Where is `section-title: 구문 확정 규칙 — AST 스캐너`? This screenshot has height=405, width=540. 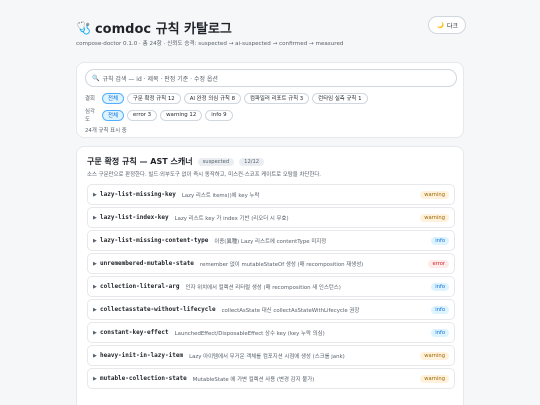 section-title: 구문 확정 규칙 — AST 스캐너 is located at coordinates (140, 161).